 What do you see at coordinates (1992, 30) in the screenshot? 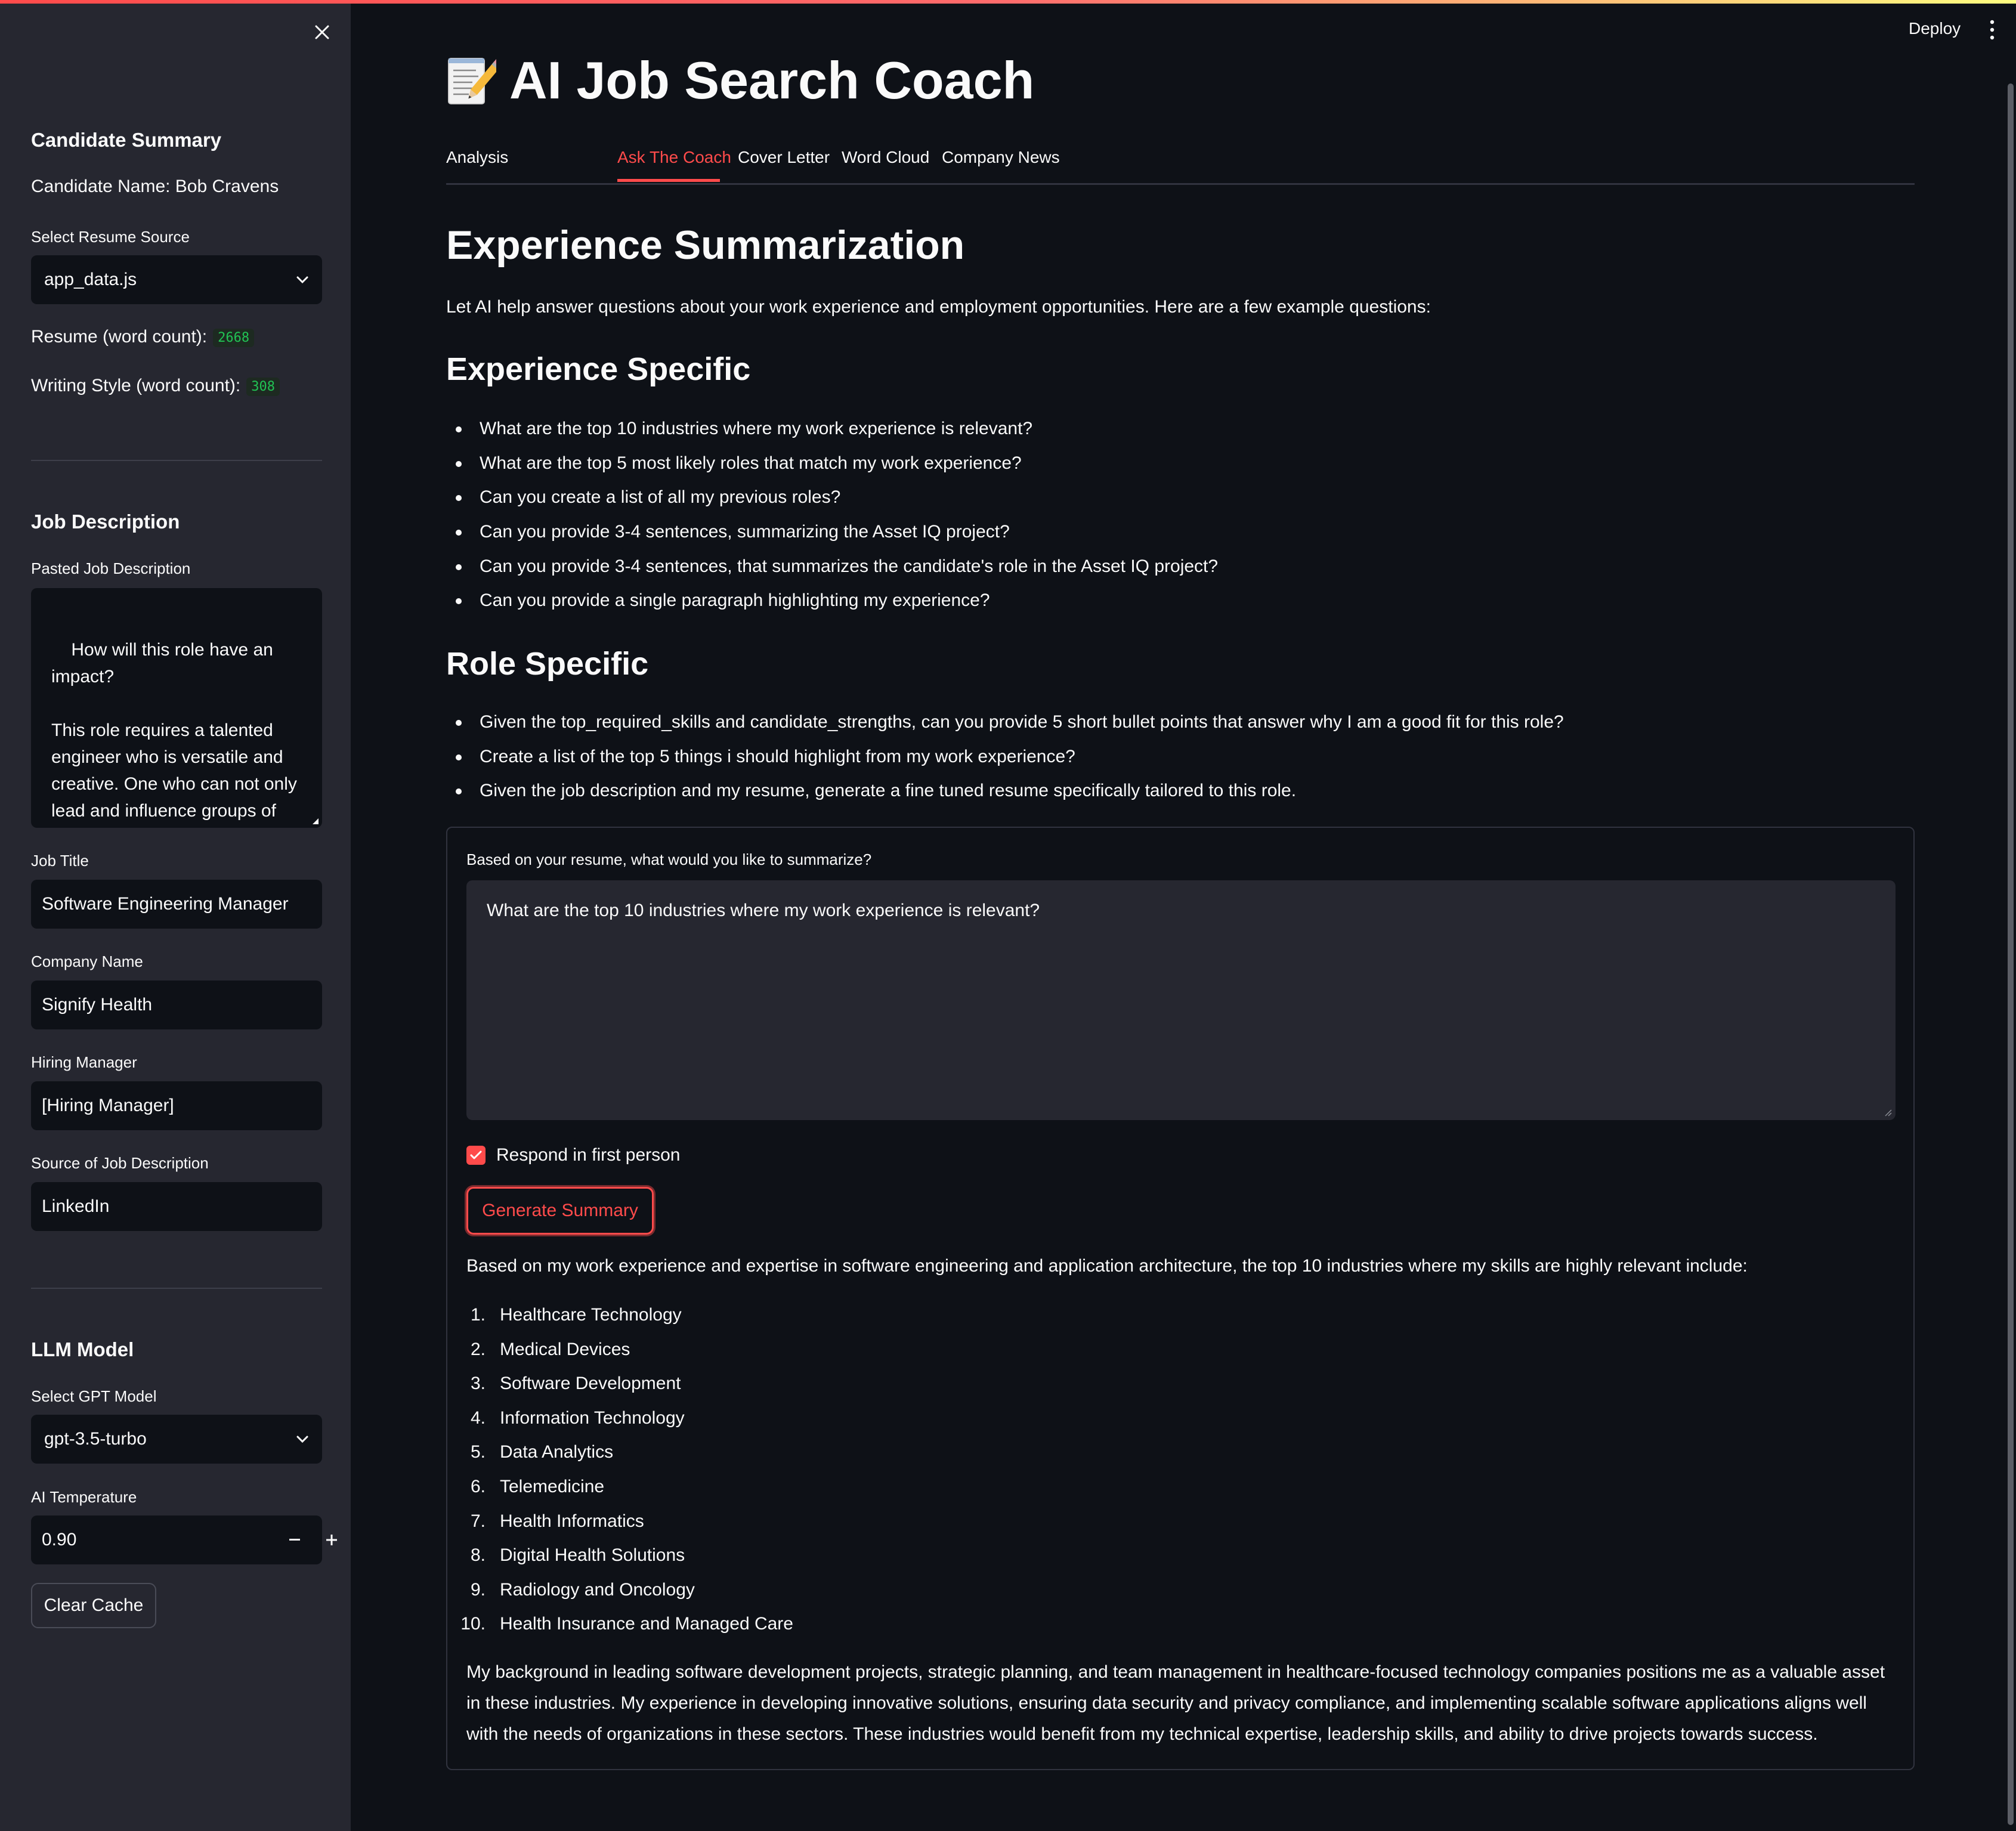
I see `kebab-menu-icon` at bounding box center [1992, 30].